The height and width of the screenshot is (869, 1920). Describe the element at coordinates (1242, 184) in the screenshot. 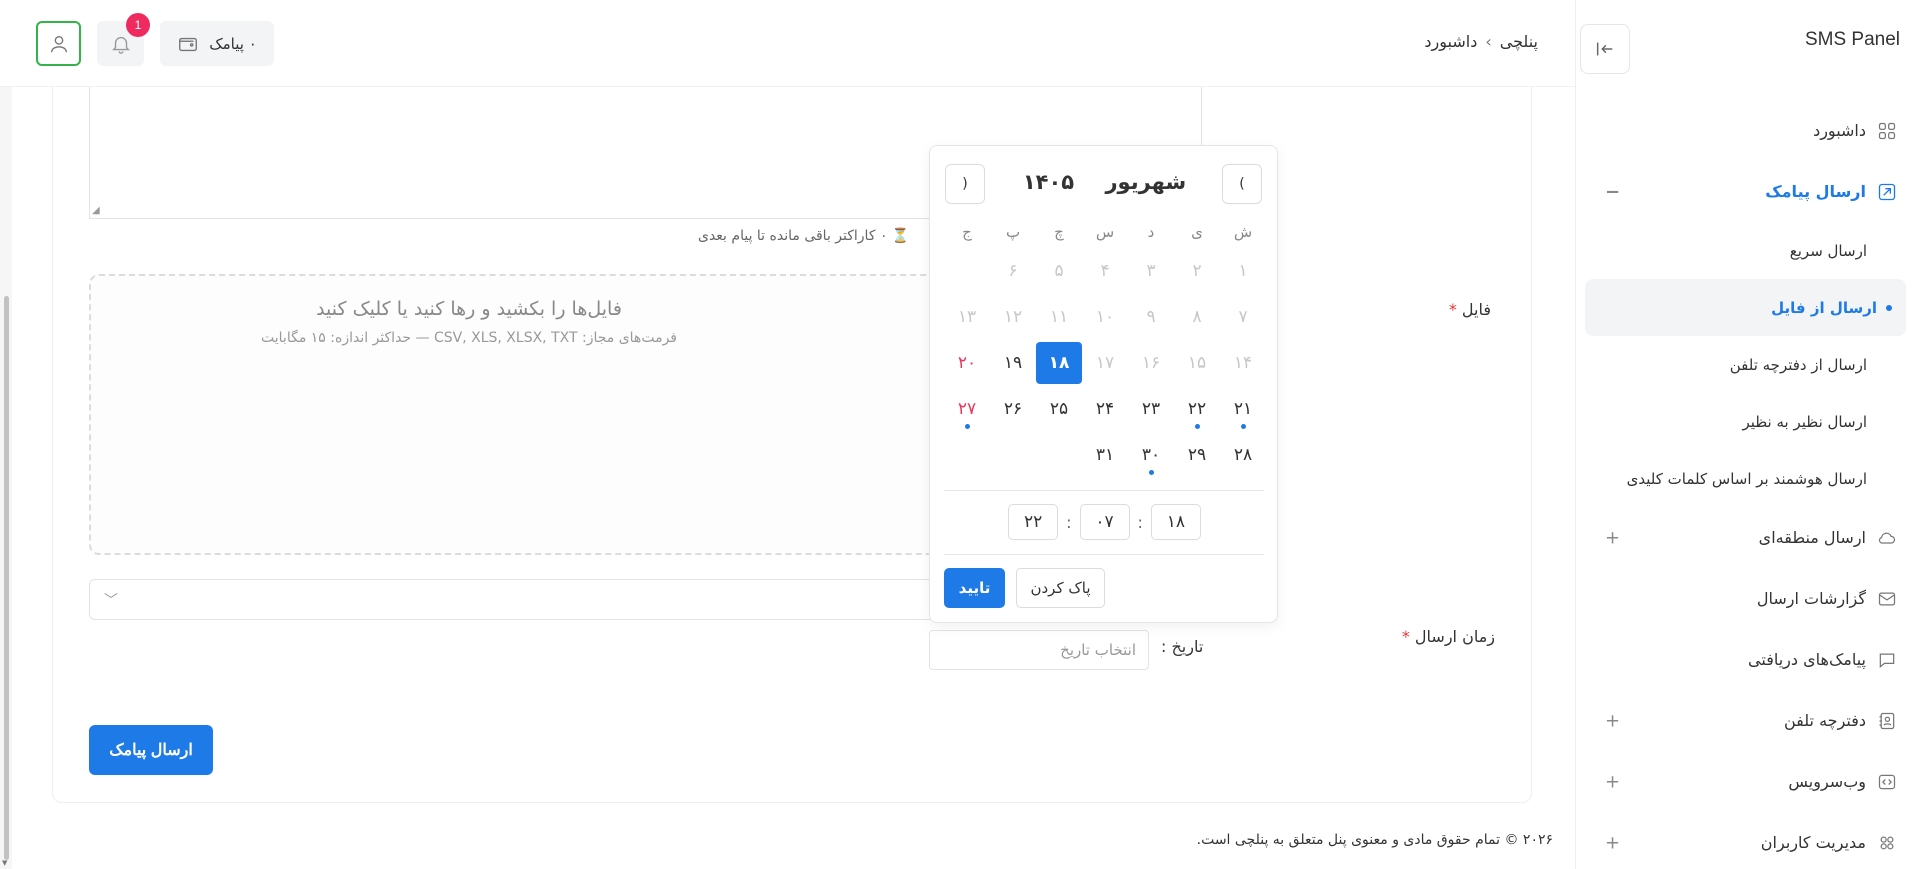

I see `previous-month-button: (` at that location.